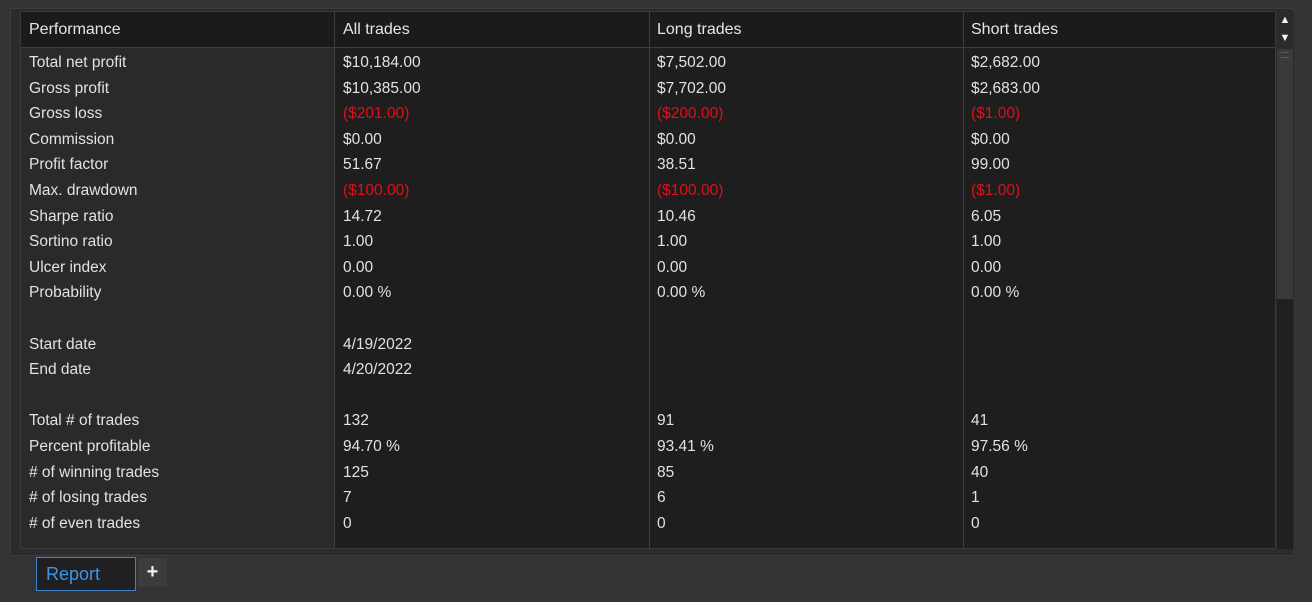 This screenshot has width=1312, height=602. I want to click on tab-bar: Report +, so click(656, 579).